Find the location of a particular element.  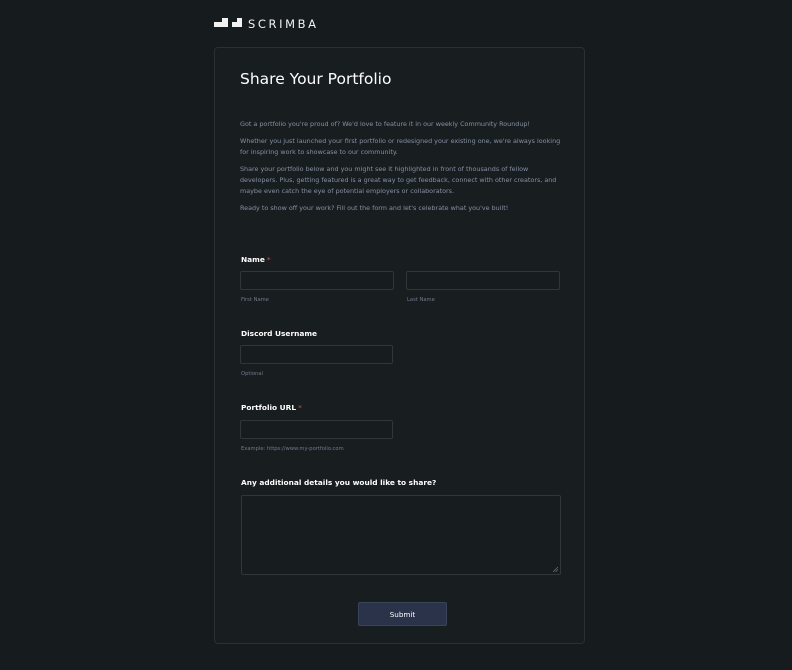

page-title: Share Your Portfolio is located at coordinates (316, 79).